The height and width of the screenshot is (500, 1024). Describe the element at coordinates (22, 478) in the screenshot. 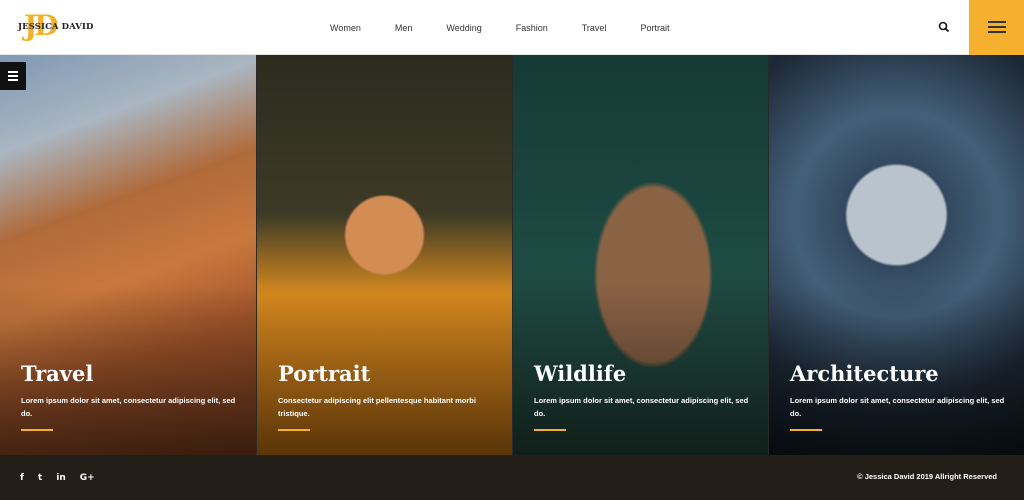

I see `facebook-icon: f` at that location.